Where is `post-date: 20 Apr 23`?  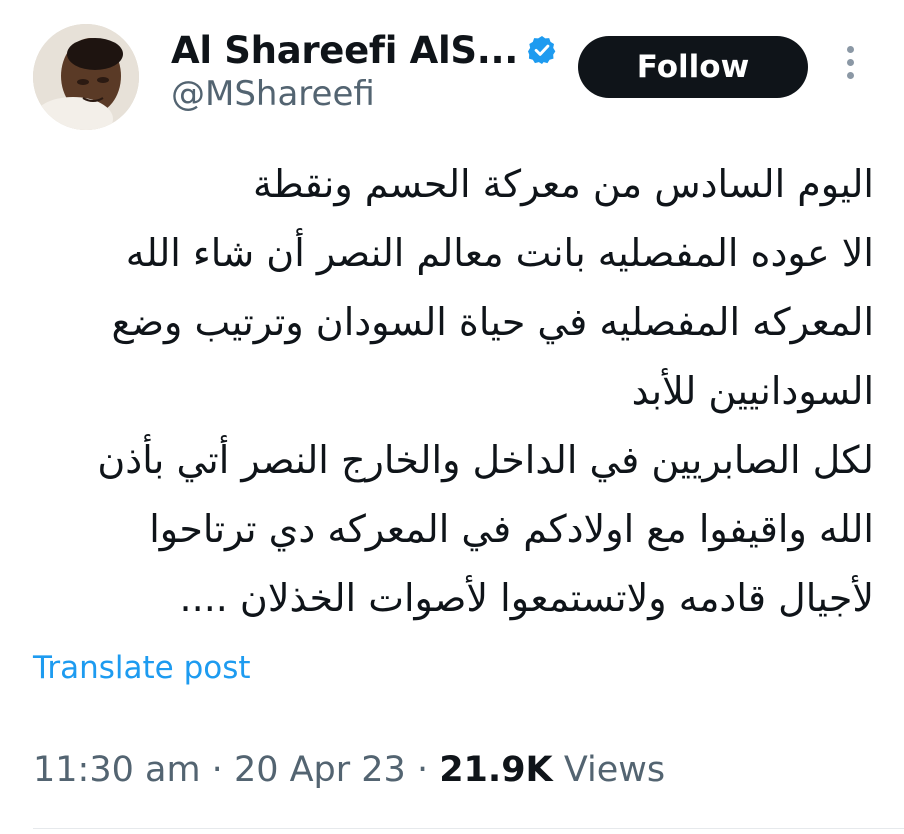 post-date: 20 Apr 23 is located at coordinates (320, 770).